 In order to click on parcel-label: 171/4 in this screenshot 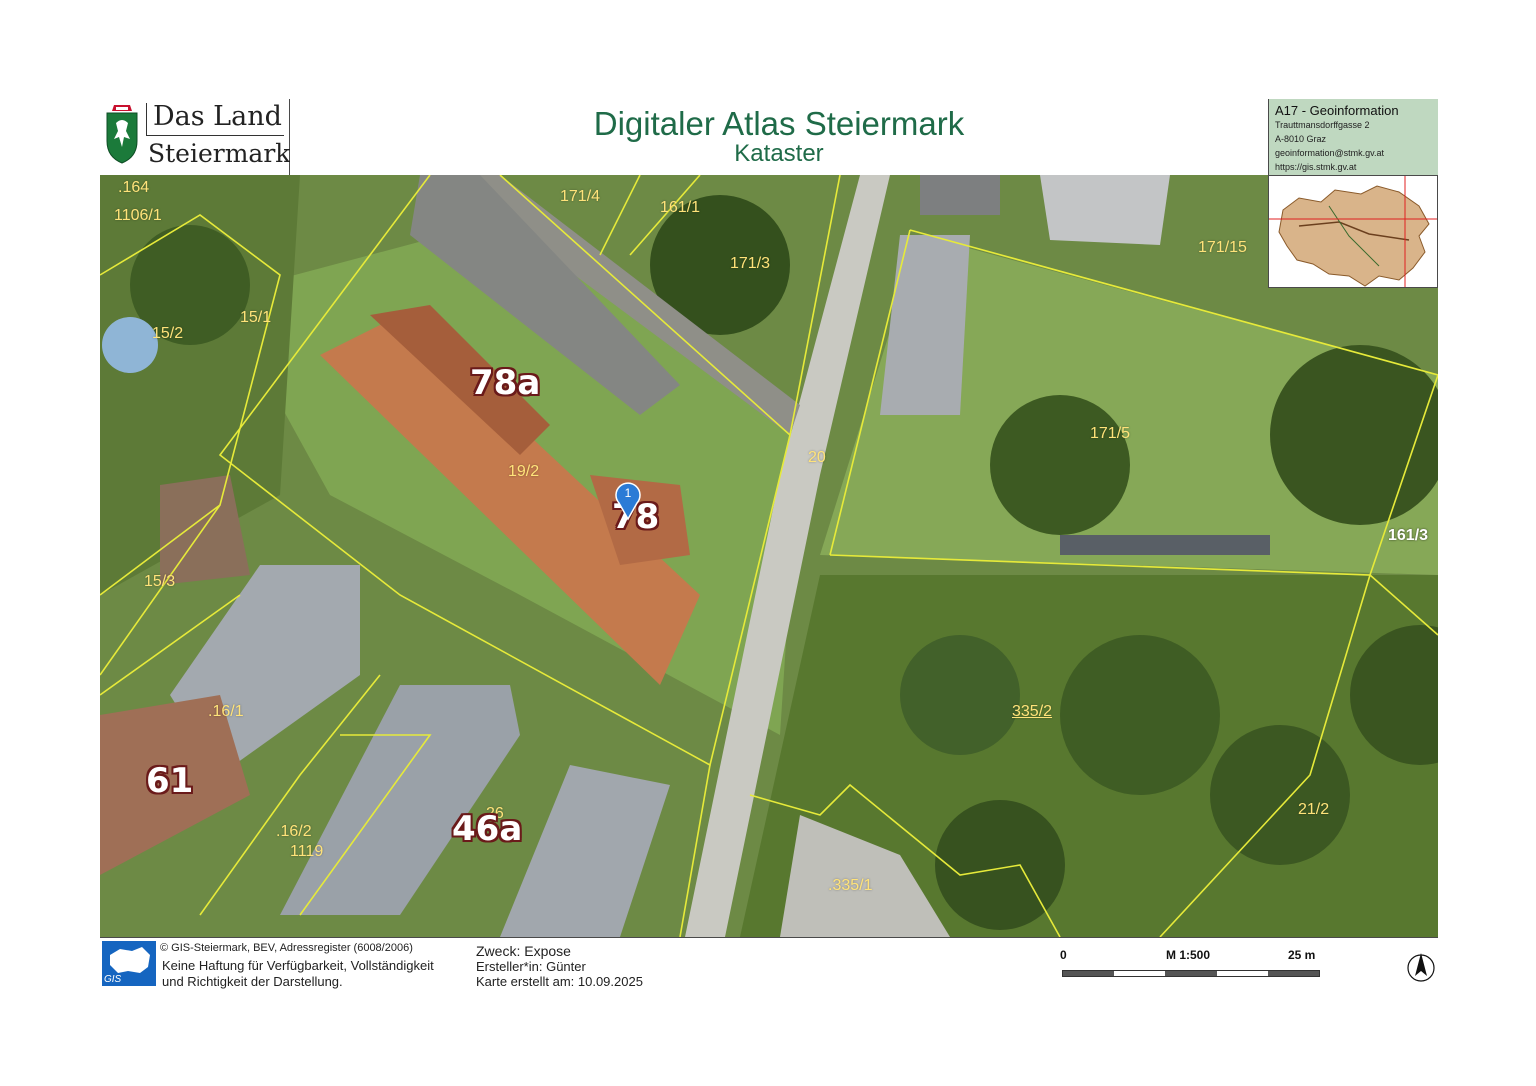, I will do `click(580, 196)`.